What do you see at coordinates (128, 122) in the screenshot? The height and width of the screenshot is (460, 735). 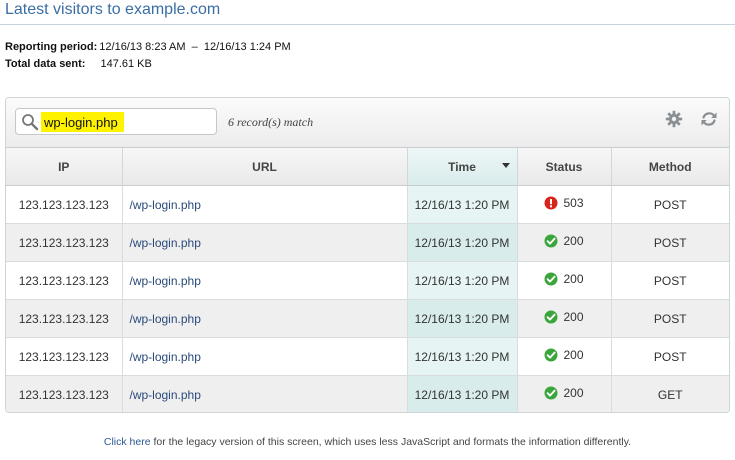 I see `search-input` at bounding box center [128, 122].